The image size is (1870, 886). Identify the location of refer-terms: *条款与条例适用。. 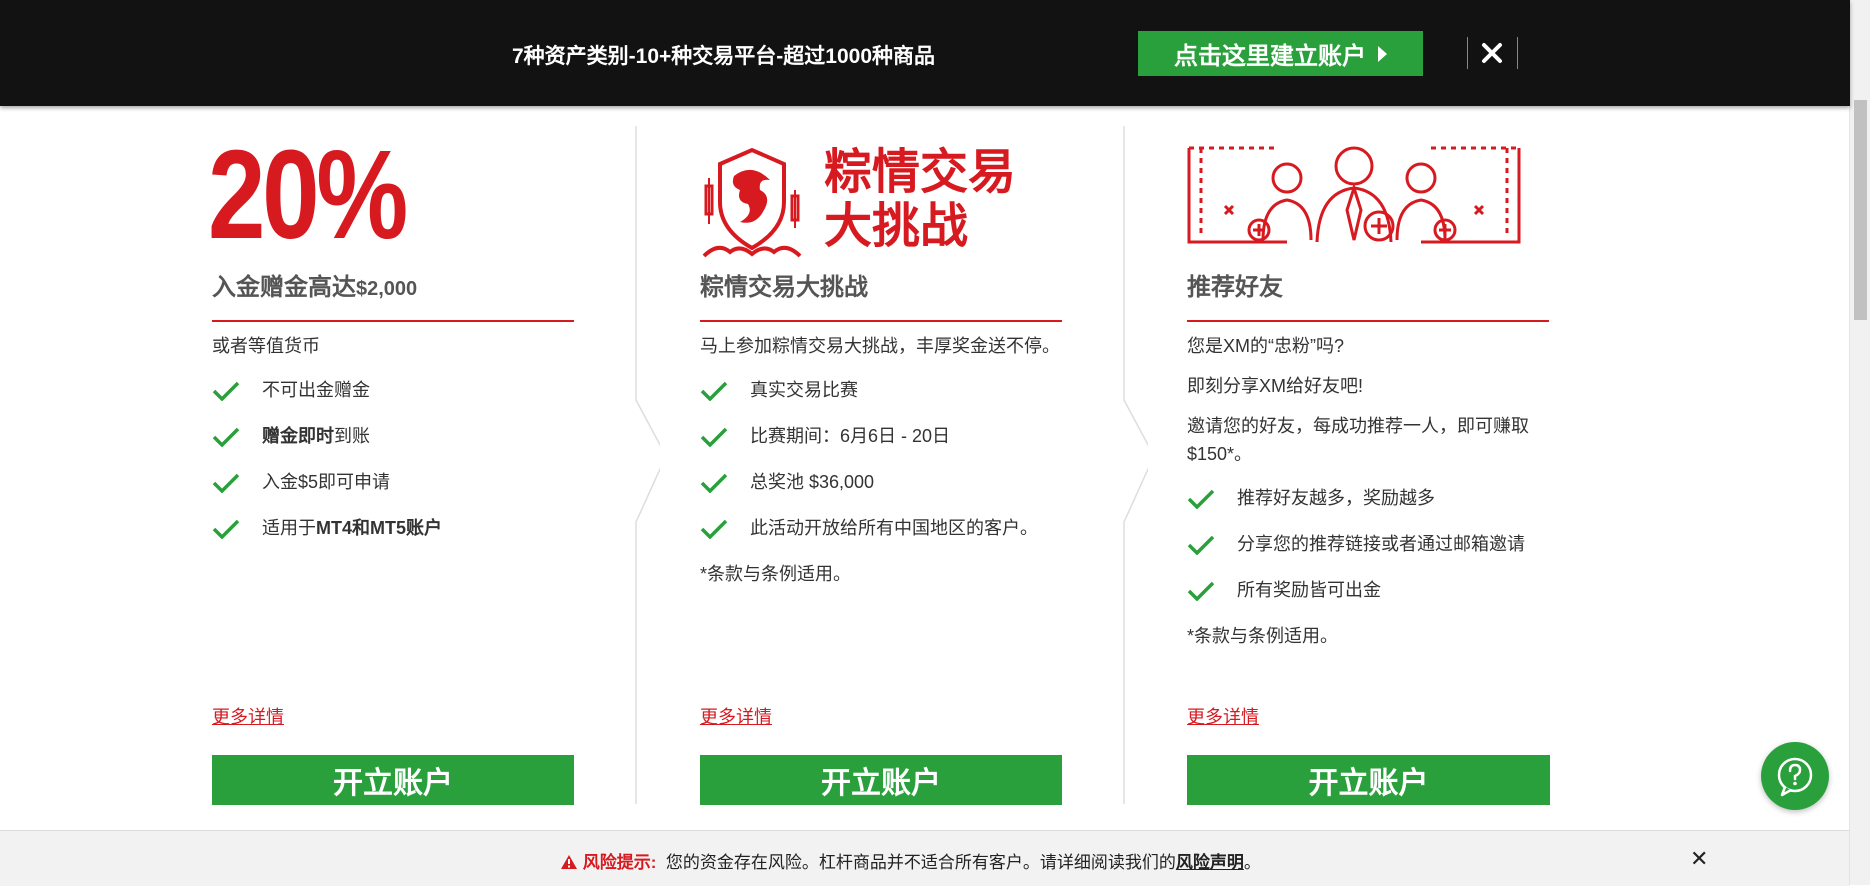
(1263, 636).